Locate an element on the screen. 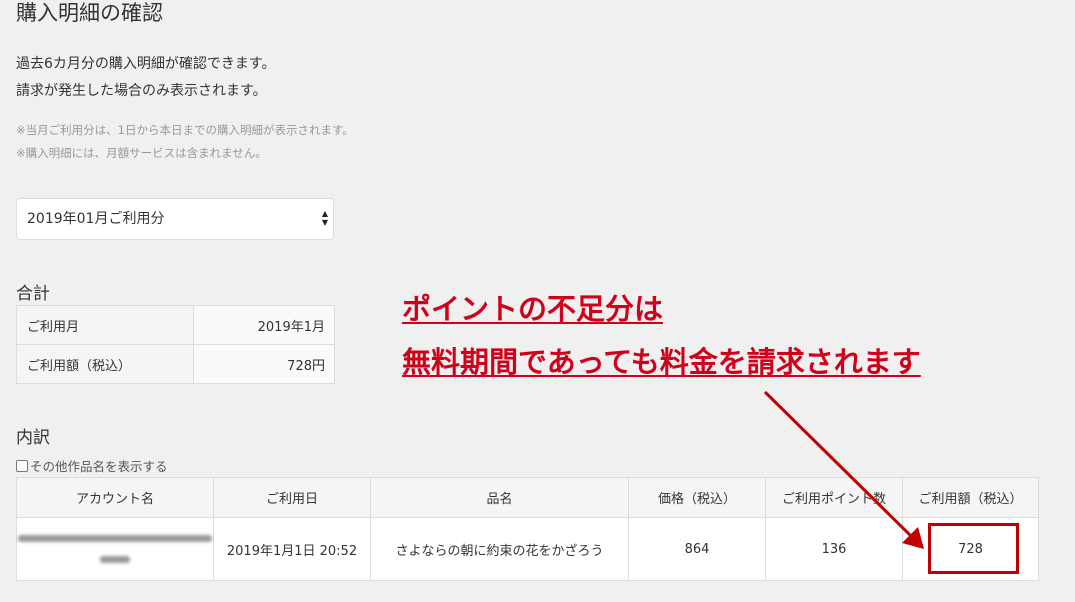  amount-highlight-box is located at coordinates (973, 548).